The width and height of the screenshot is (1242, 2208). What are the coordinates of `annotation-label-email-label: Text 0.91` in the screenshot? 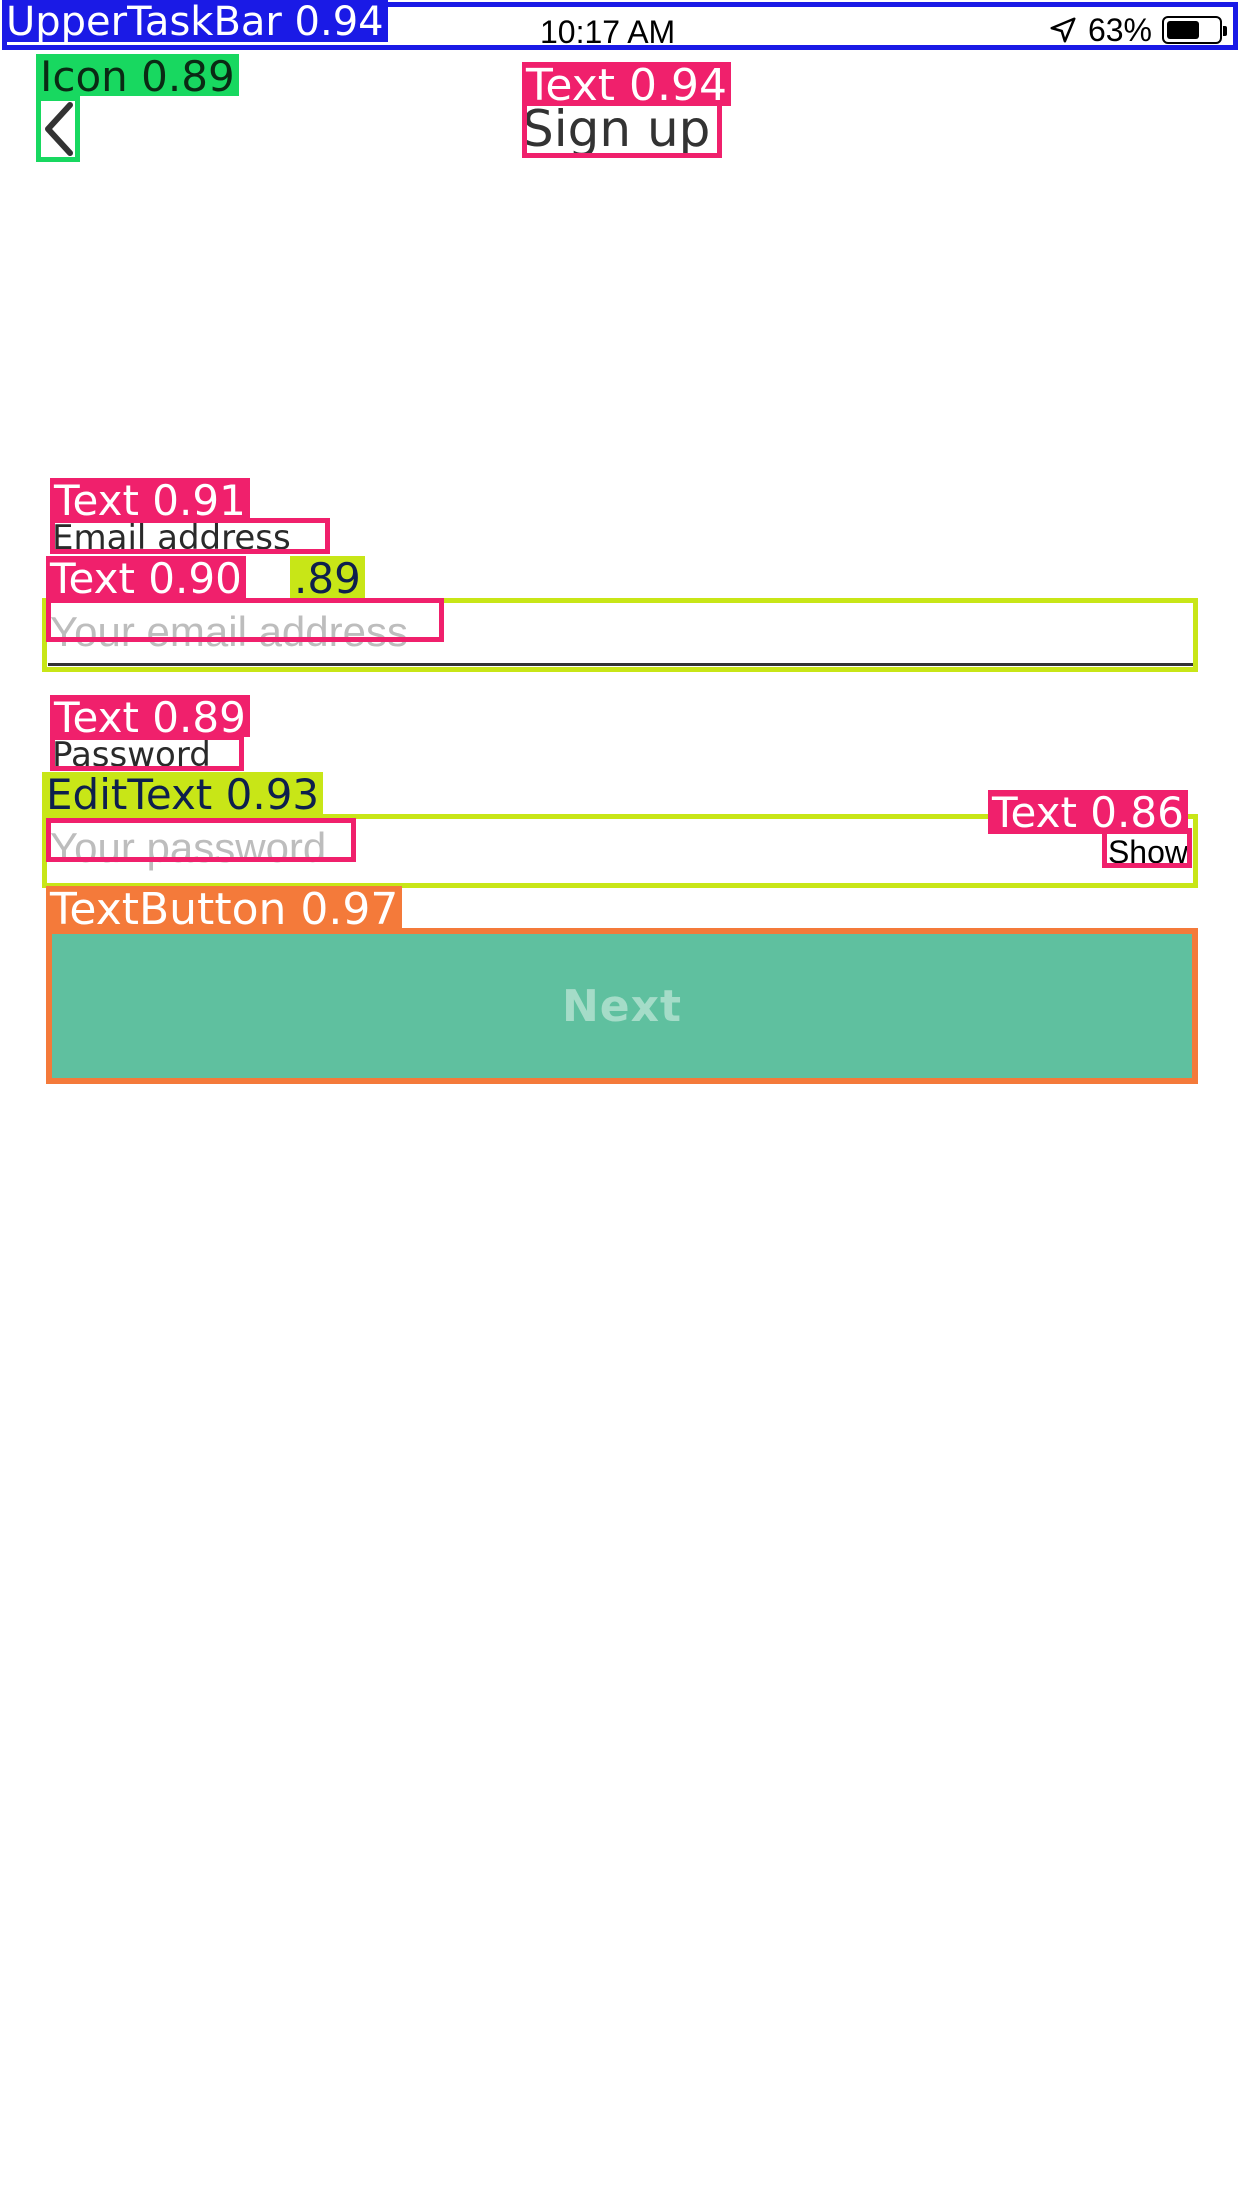 It's located at (150, 500).